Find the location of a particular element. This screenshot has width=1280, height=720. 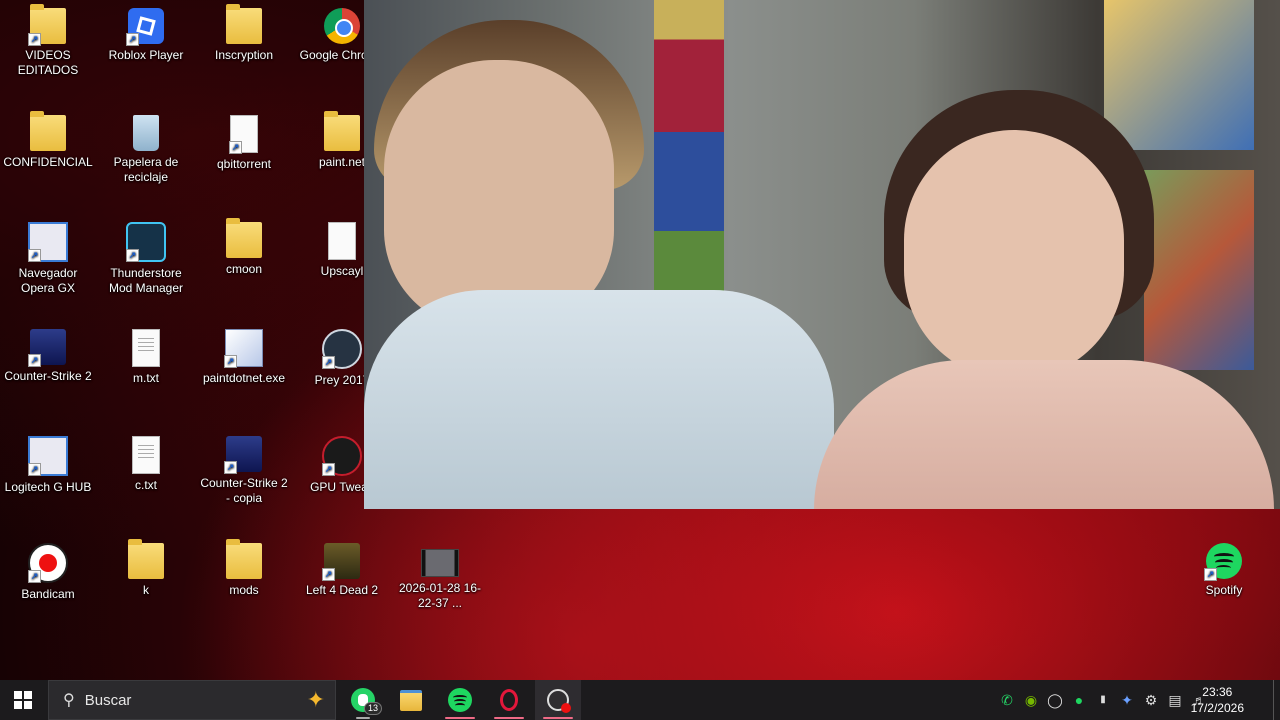

taskbar-file-explorer is located at coordinates (411, 700).